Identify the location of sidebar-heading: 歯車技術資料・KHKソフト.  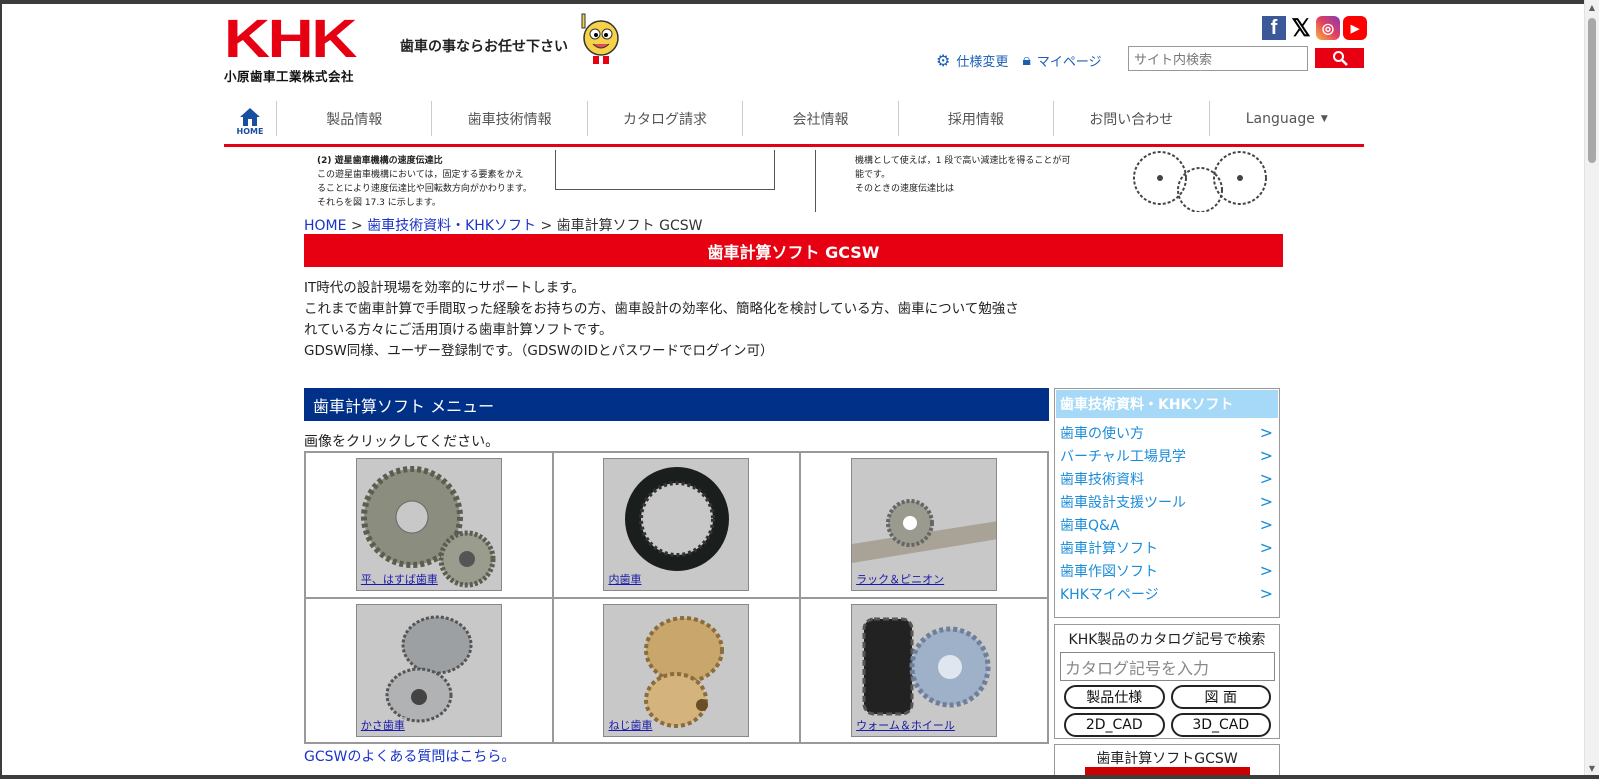
(1167, 404).